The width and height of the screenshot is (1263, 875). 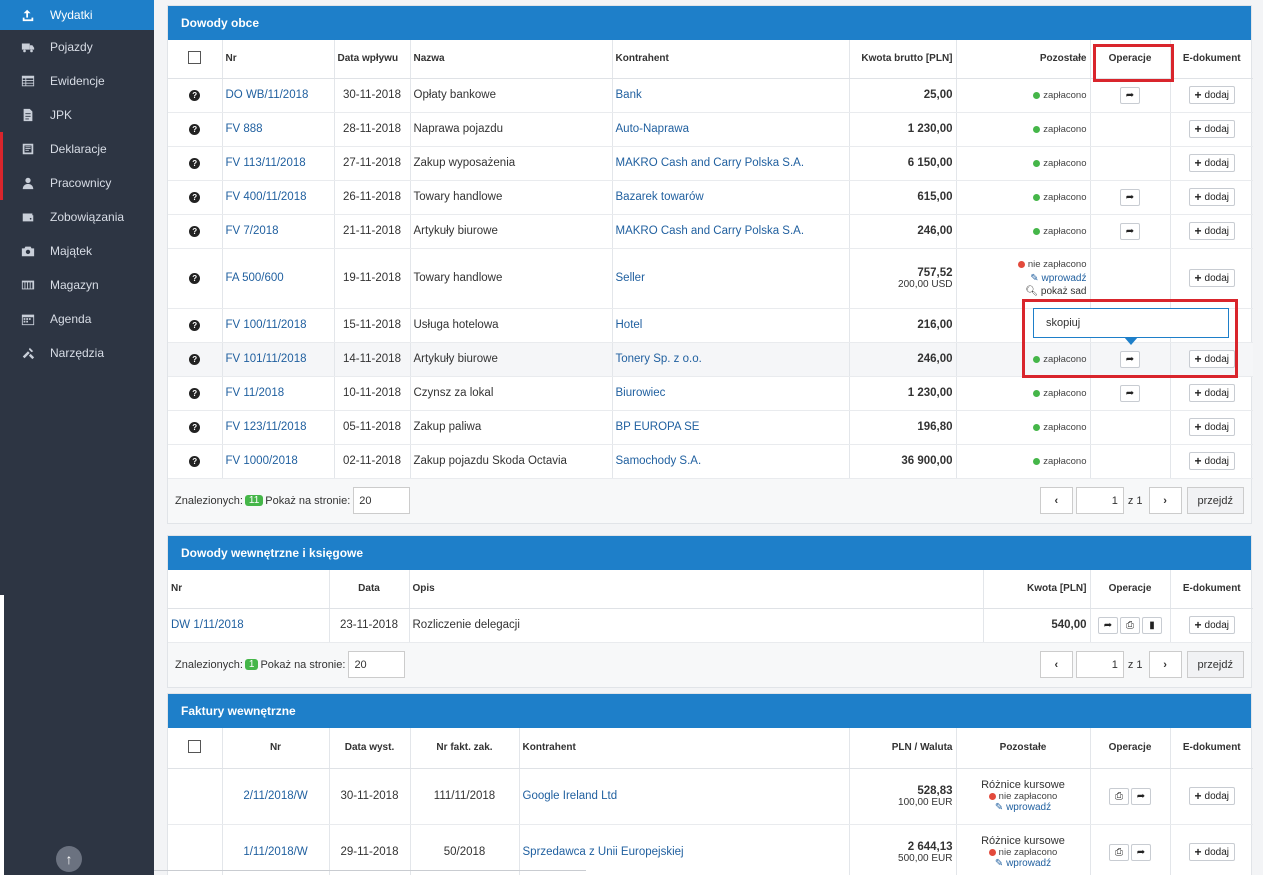 What do you see at coordinates (77, 47) in the screenshot?
I see `sidebar-item-pojazdy: Pojazdy` at bounding box center [77, 47].